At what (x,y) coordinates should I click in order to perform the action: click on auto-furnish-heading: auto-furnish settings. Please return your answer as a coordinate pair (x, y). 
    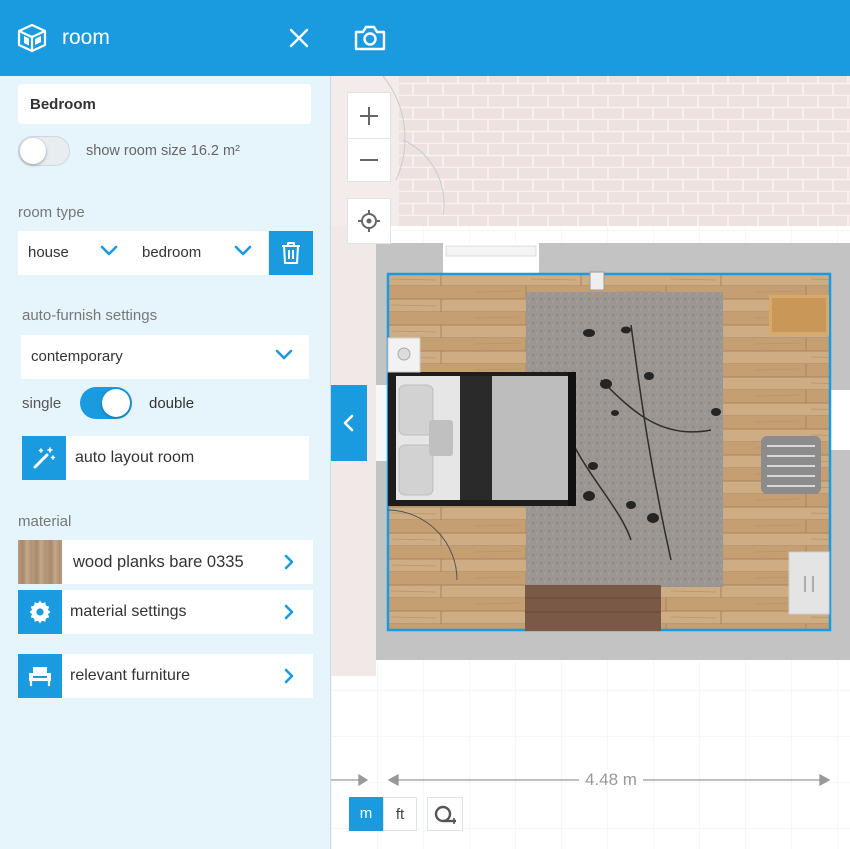
    Looking at the image, I should click on (90, 315).